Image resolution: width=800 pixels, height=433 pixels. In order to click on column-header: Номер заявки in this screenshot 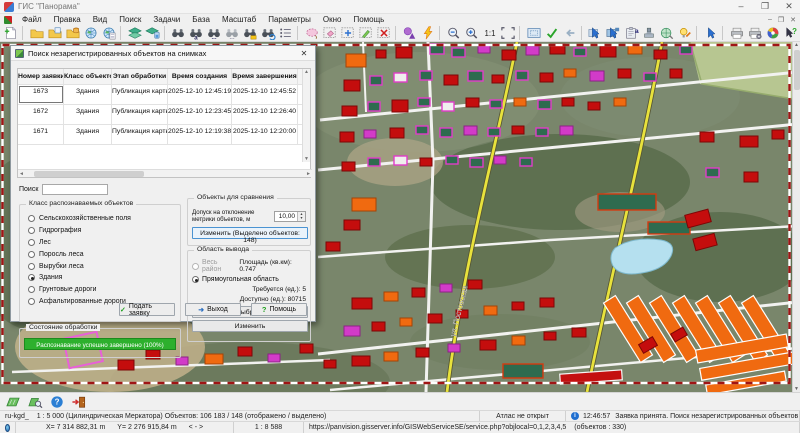, I will do `click(41, 76)`.